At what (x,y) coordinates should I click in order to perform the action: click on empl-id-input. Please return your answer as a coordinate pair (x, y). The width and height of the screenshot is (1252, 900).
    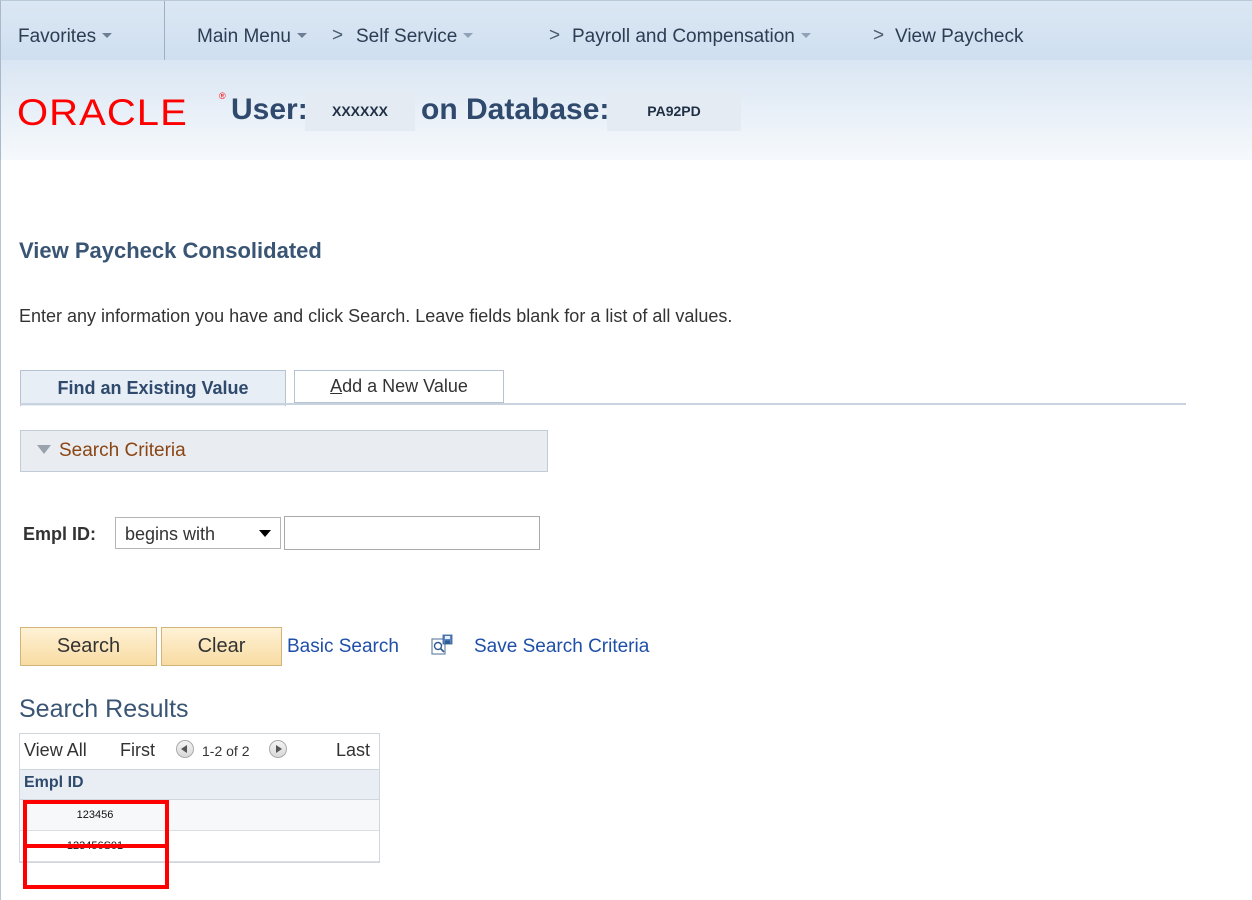
    Looking at the image, I should click on (412, 533).